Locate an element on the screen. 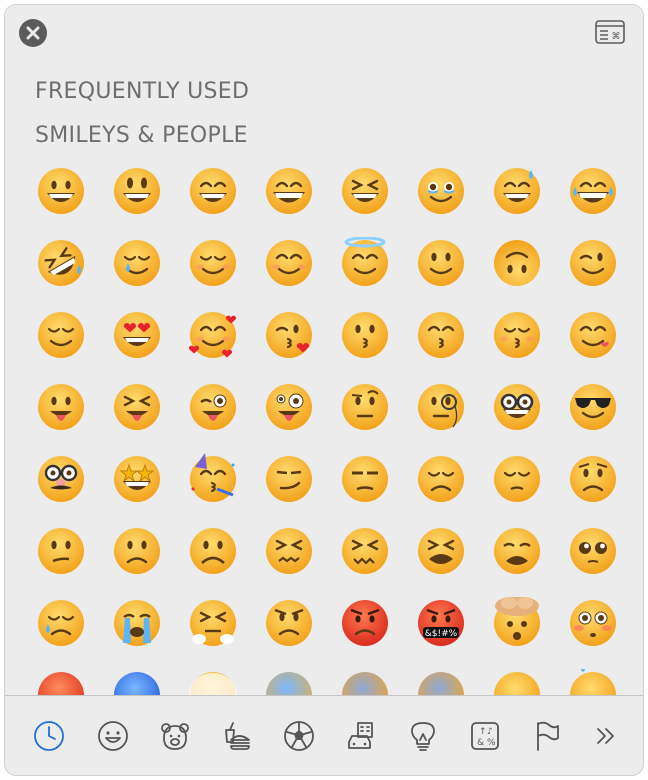 The width and height of the screenshot is (648, 780). emoji-grinning-face-with-big-eyes is located at coordinates (137, 191).